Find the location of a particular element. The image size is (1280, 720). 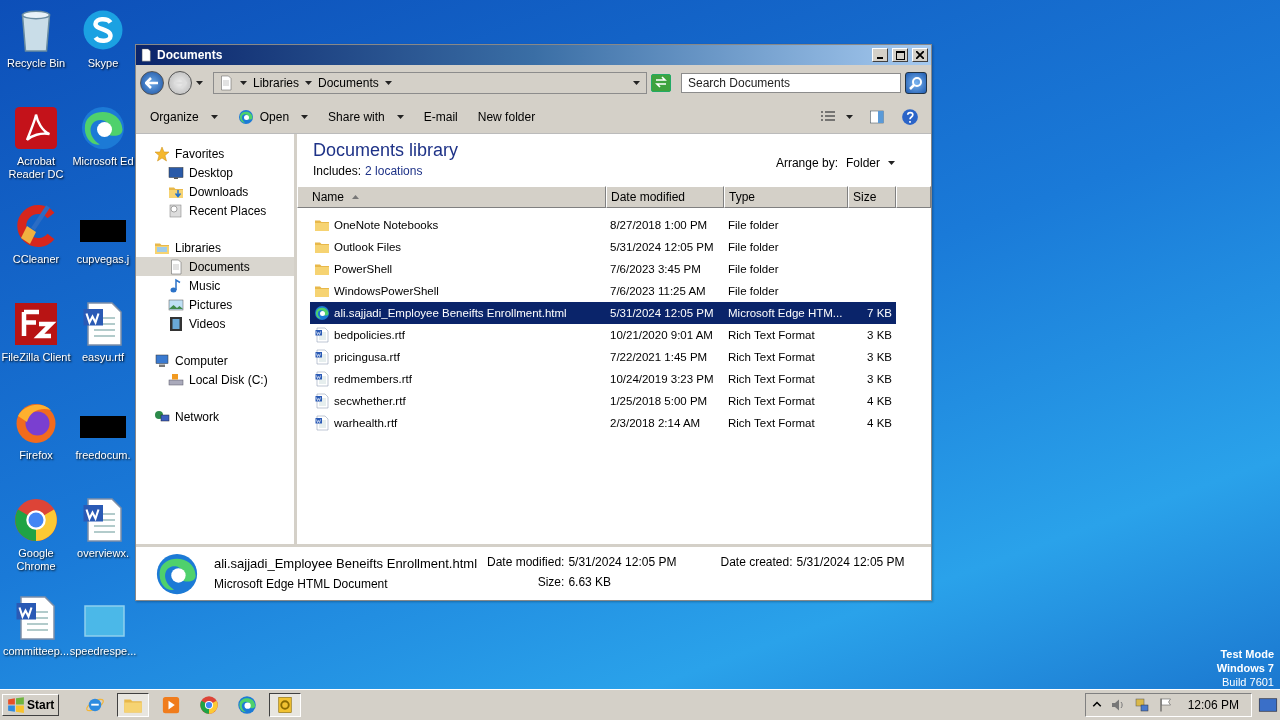

date-cell-text: 7/6/2023 3:45 PM is located at coordinates (655, 269).